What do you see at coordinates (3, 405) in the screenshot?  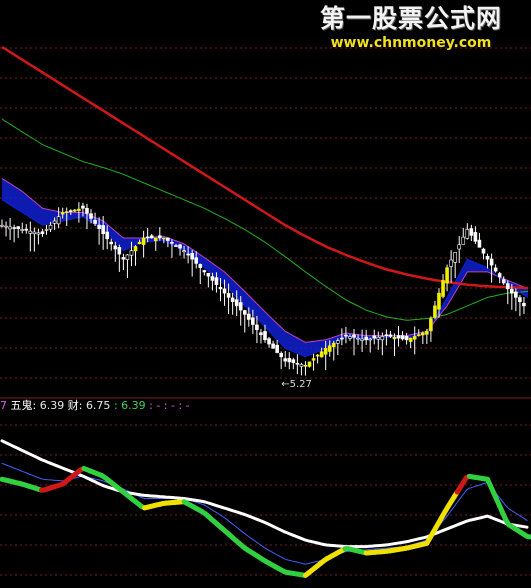 I see `legend-index: 7` at bounding box center [3, 405].